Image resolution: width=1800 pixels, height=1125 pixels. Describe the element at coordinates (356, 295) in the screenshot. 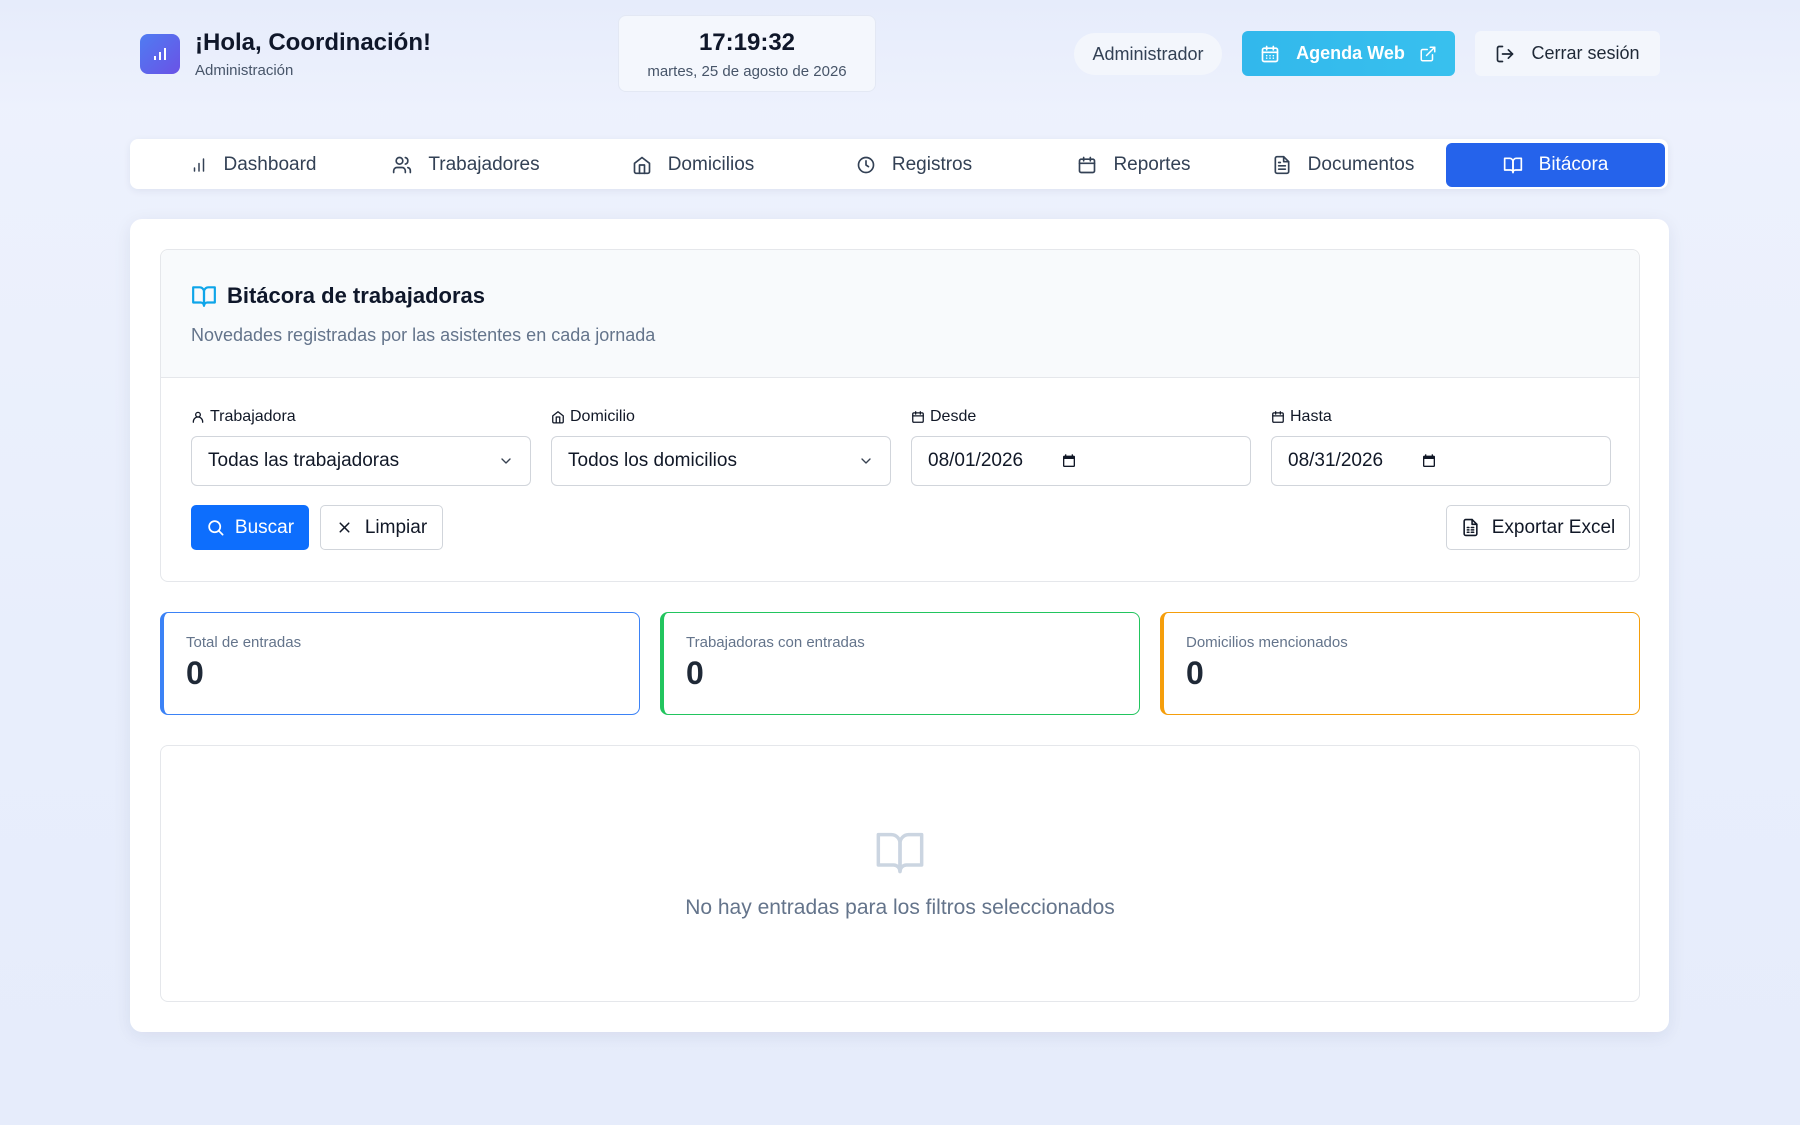

I see `section-title-text: Bitácora de trabajadoras` at that location.